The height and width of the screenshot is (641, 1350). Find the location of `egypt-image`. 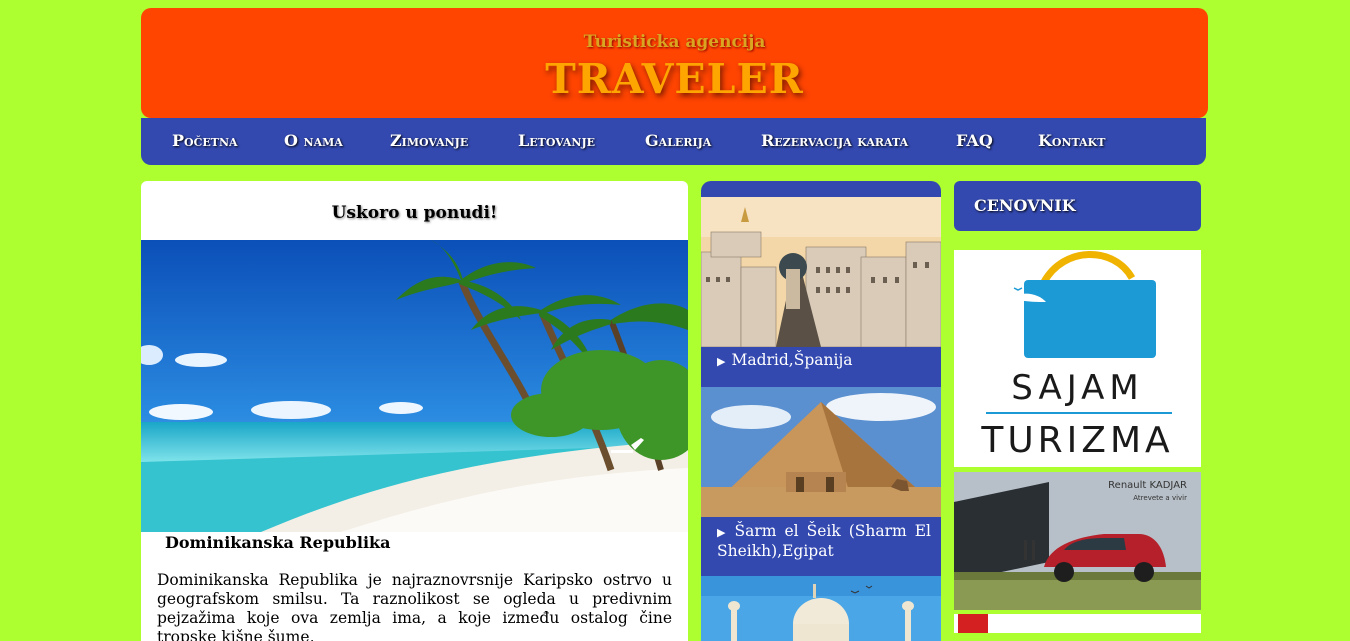

egypt-image is located at coordinates (821, 452).